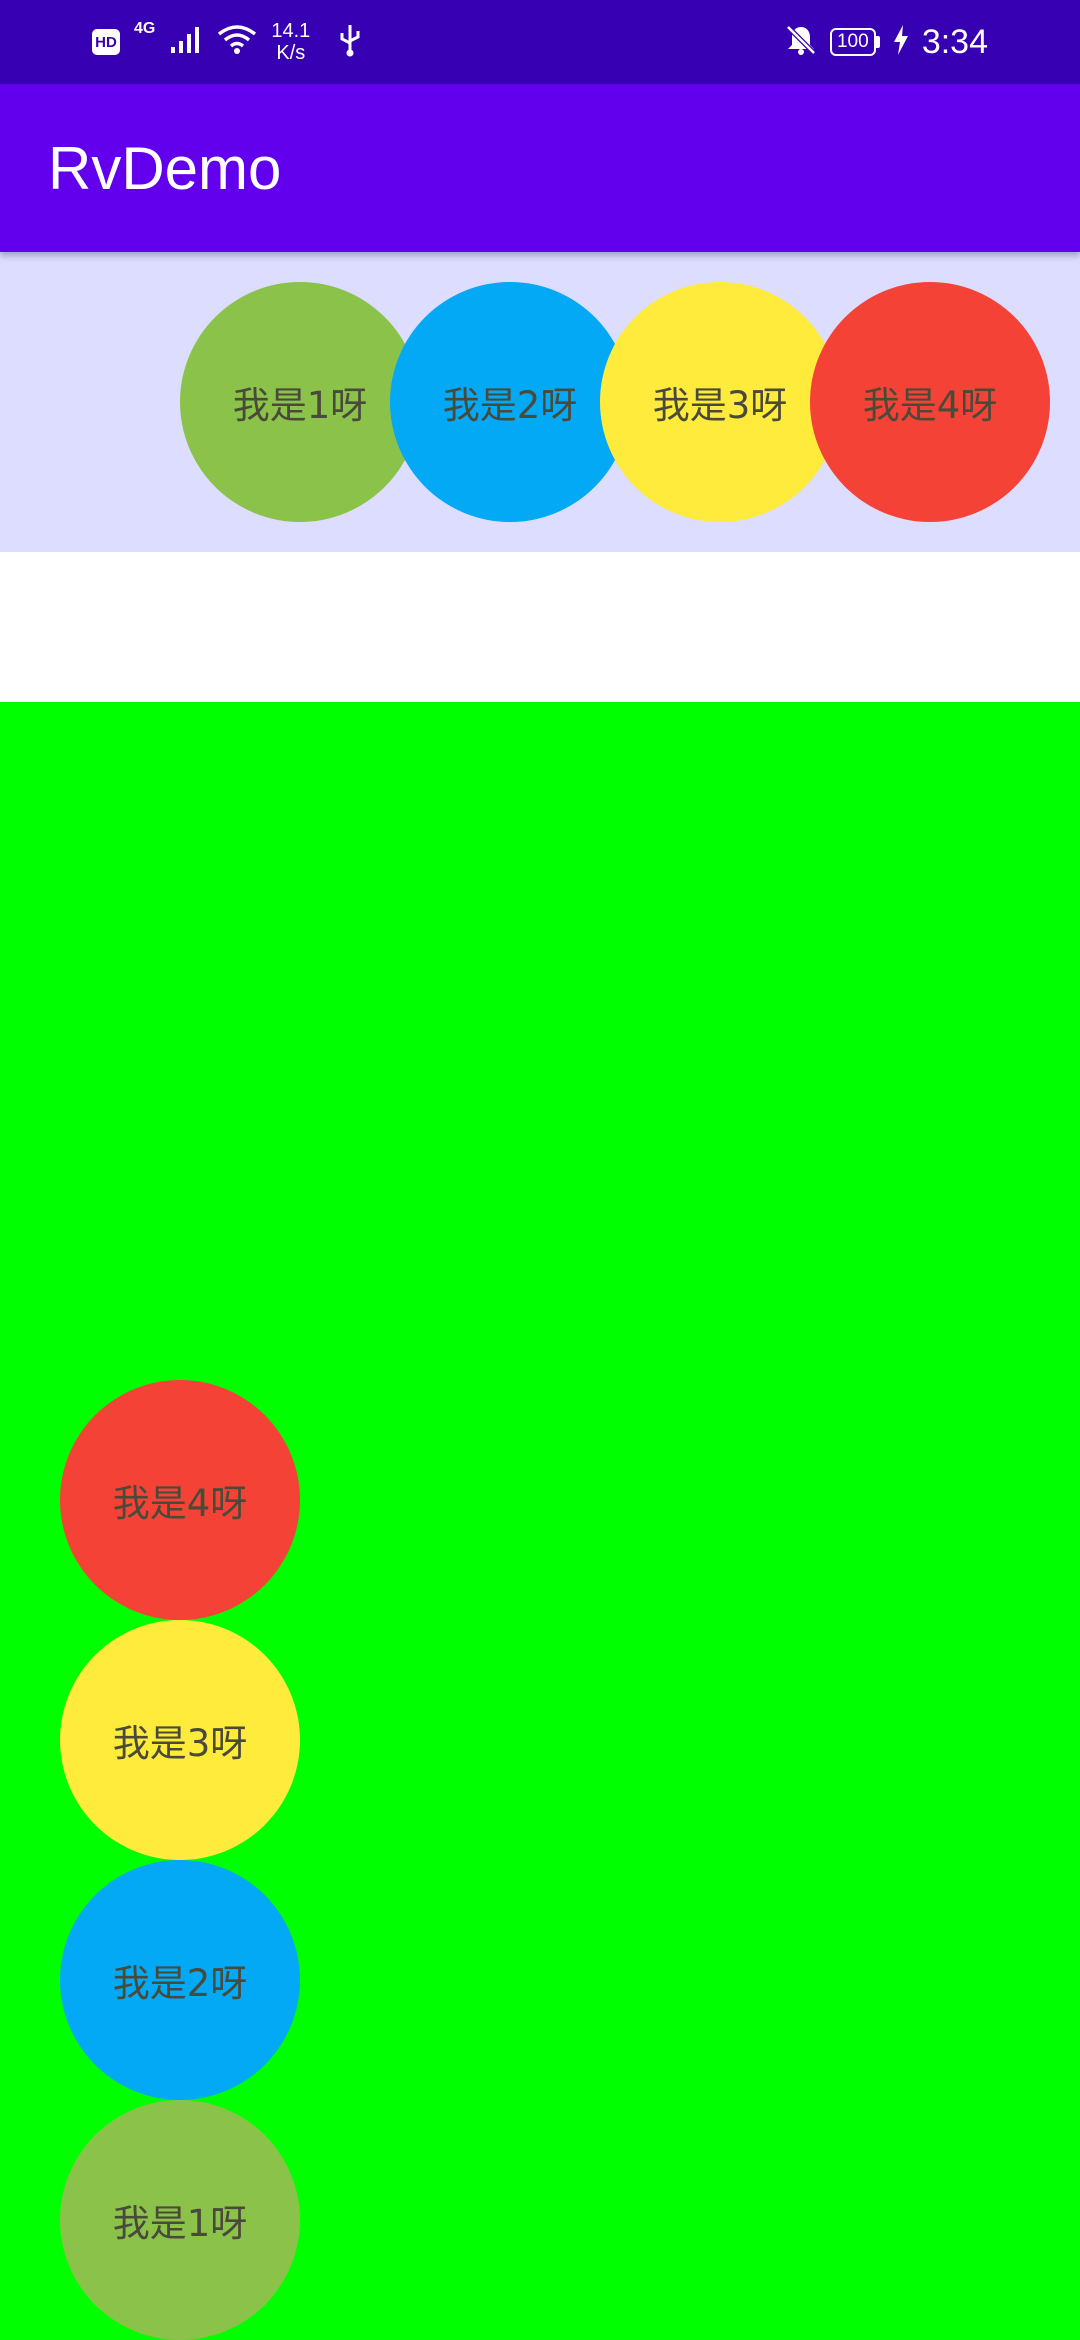 The image size is (1080, 2340). I want to click on hd-icon: HD, so click(106, 42).